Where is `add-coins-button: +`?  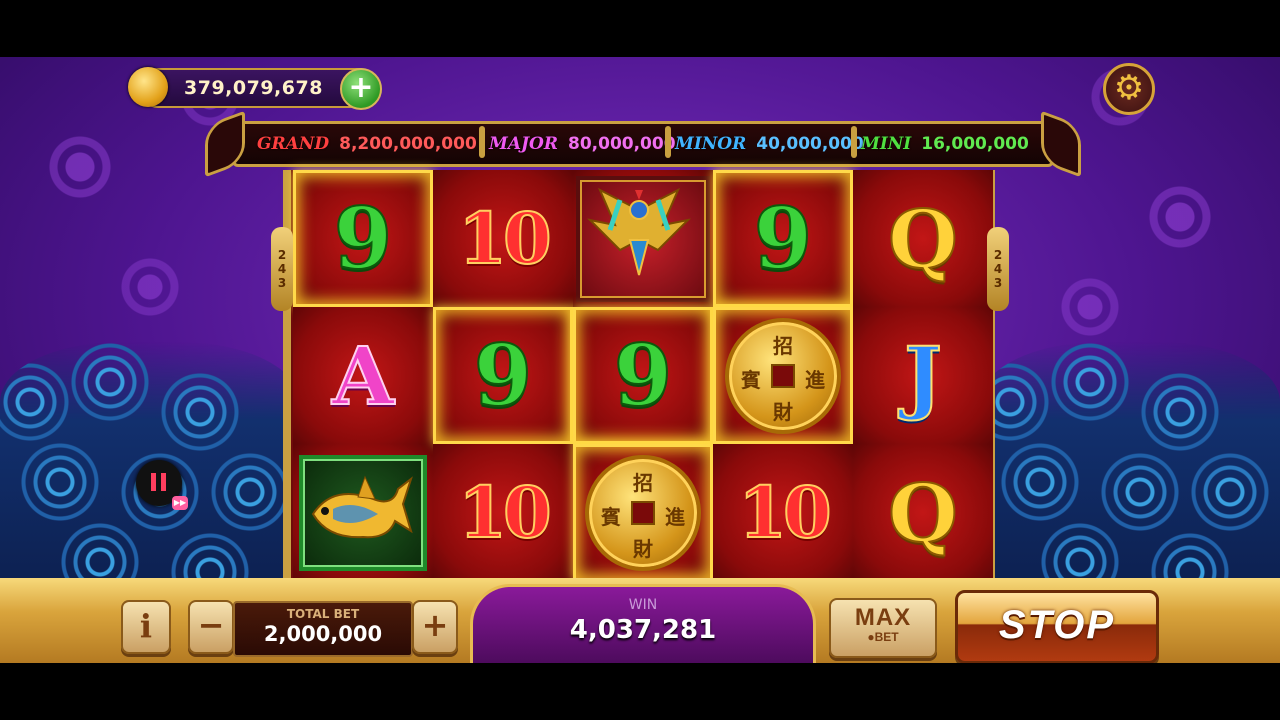
add-coins-button: + is located at coordinates (361, 89).